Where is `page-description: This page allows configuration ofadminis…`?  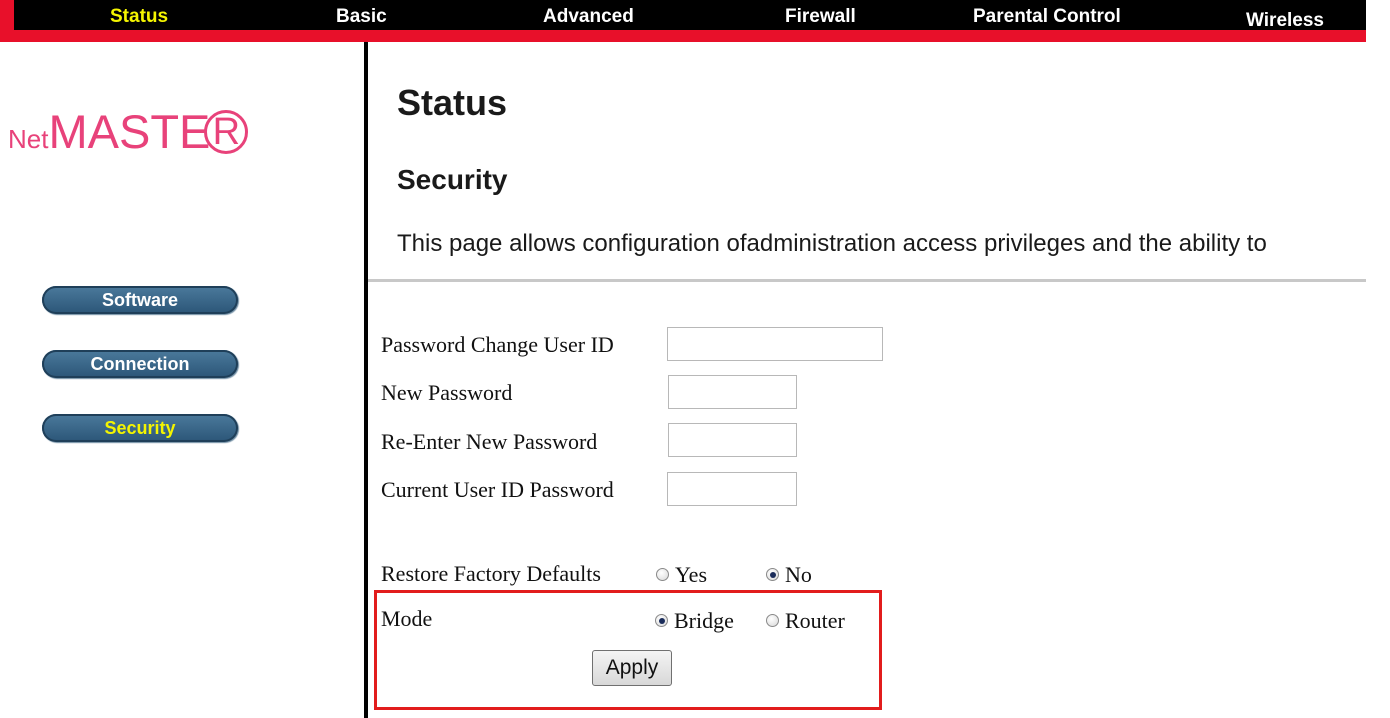
page-description: This page allows configuration ofadminis… is located at coordinates (832, 243).